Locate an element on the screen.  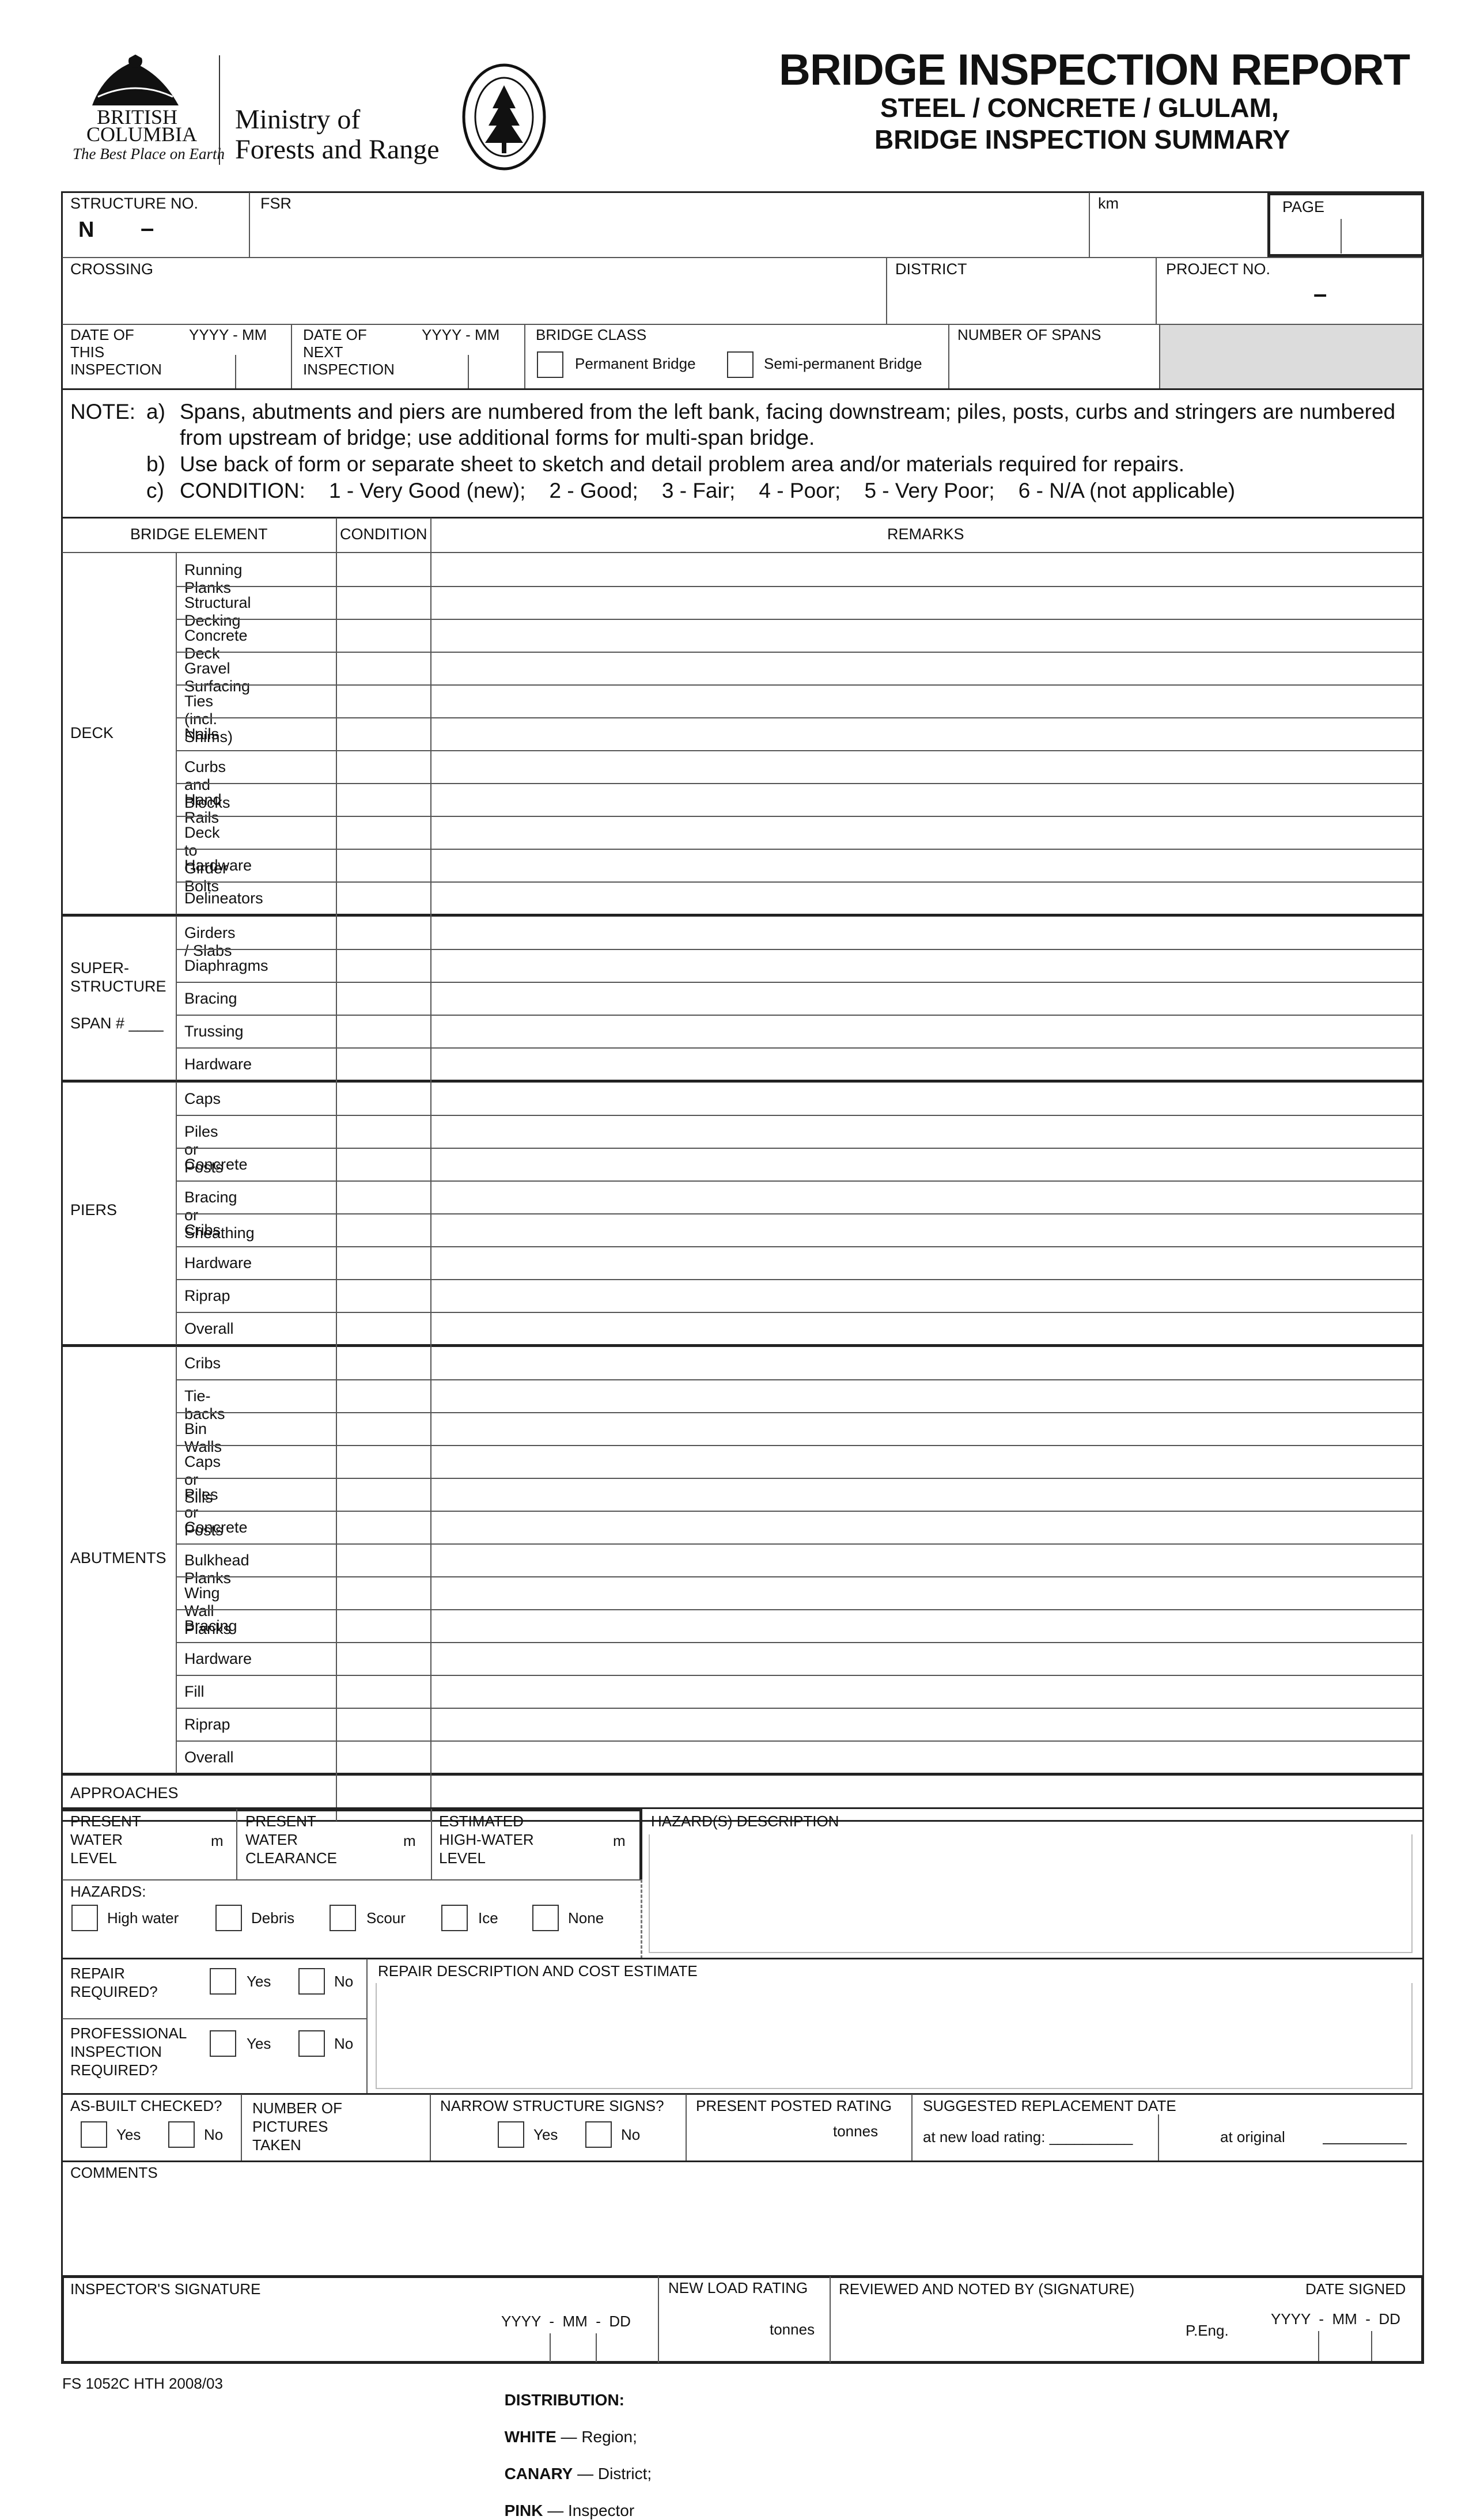
prof-inspection-yes-checkbox is located at coordinates (223, 2044).